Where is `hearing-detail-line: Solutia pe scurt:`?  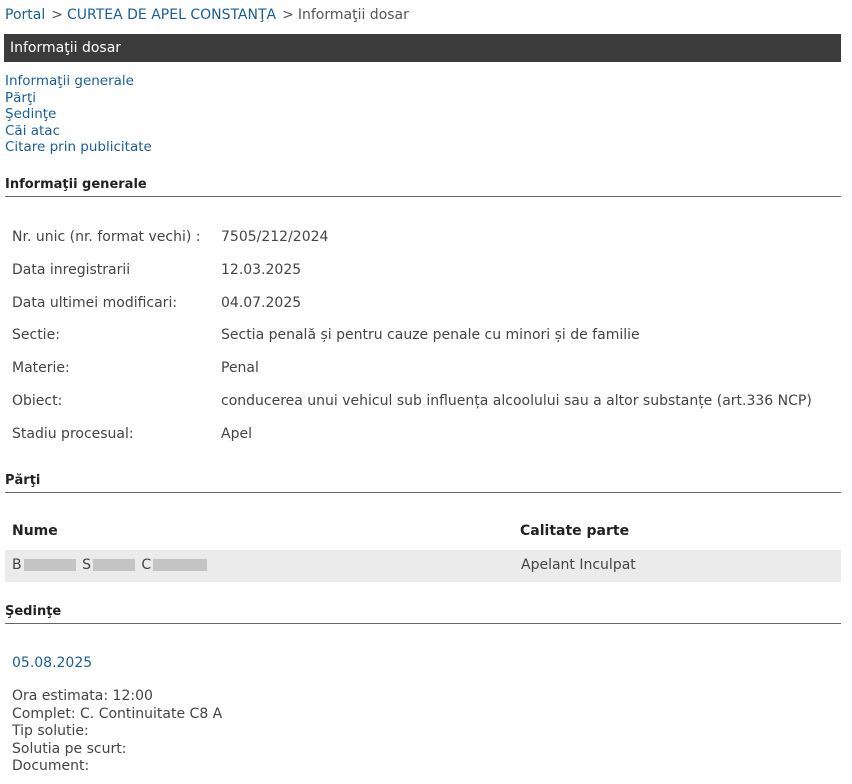 hearing-detail-line: Solutia pe scurt: is located at coordinates (69, 748).